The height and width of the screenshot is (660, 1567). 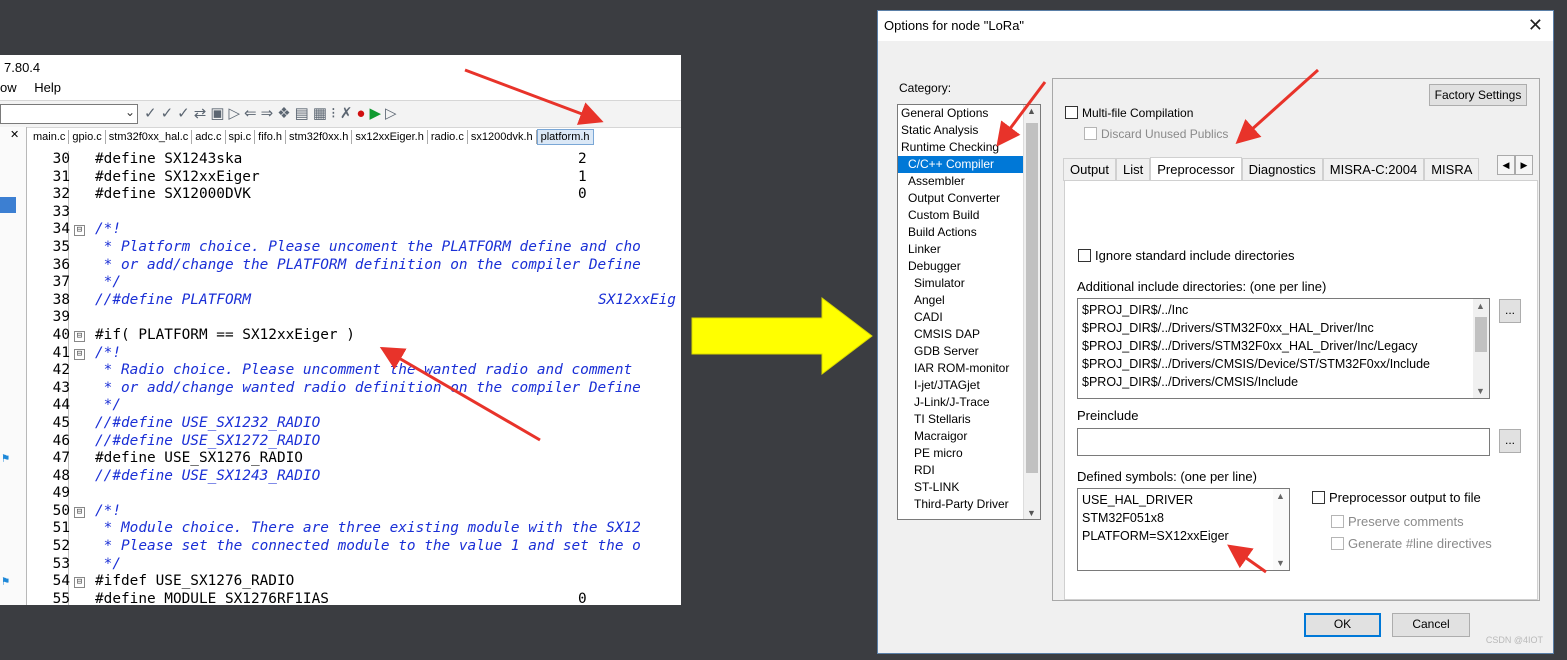 I want to click on code-line: 46 //#define USE_SX1272_RADIO, so click(x=355, y=442).